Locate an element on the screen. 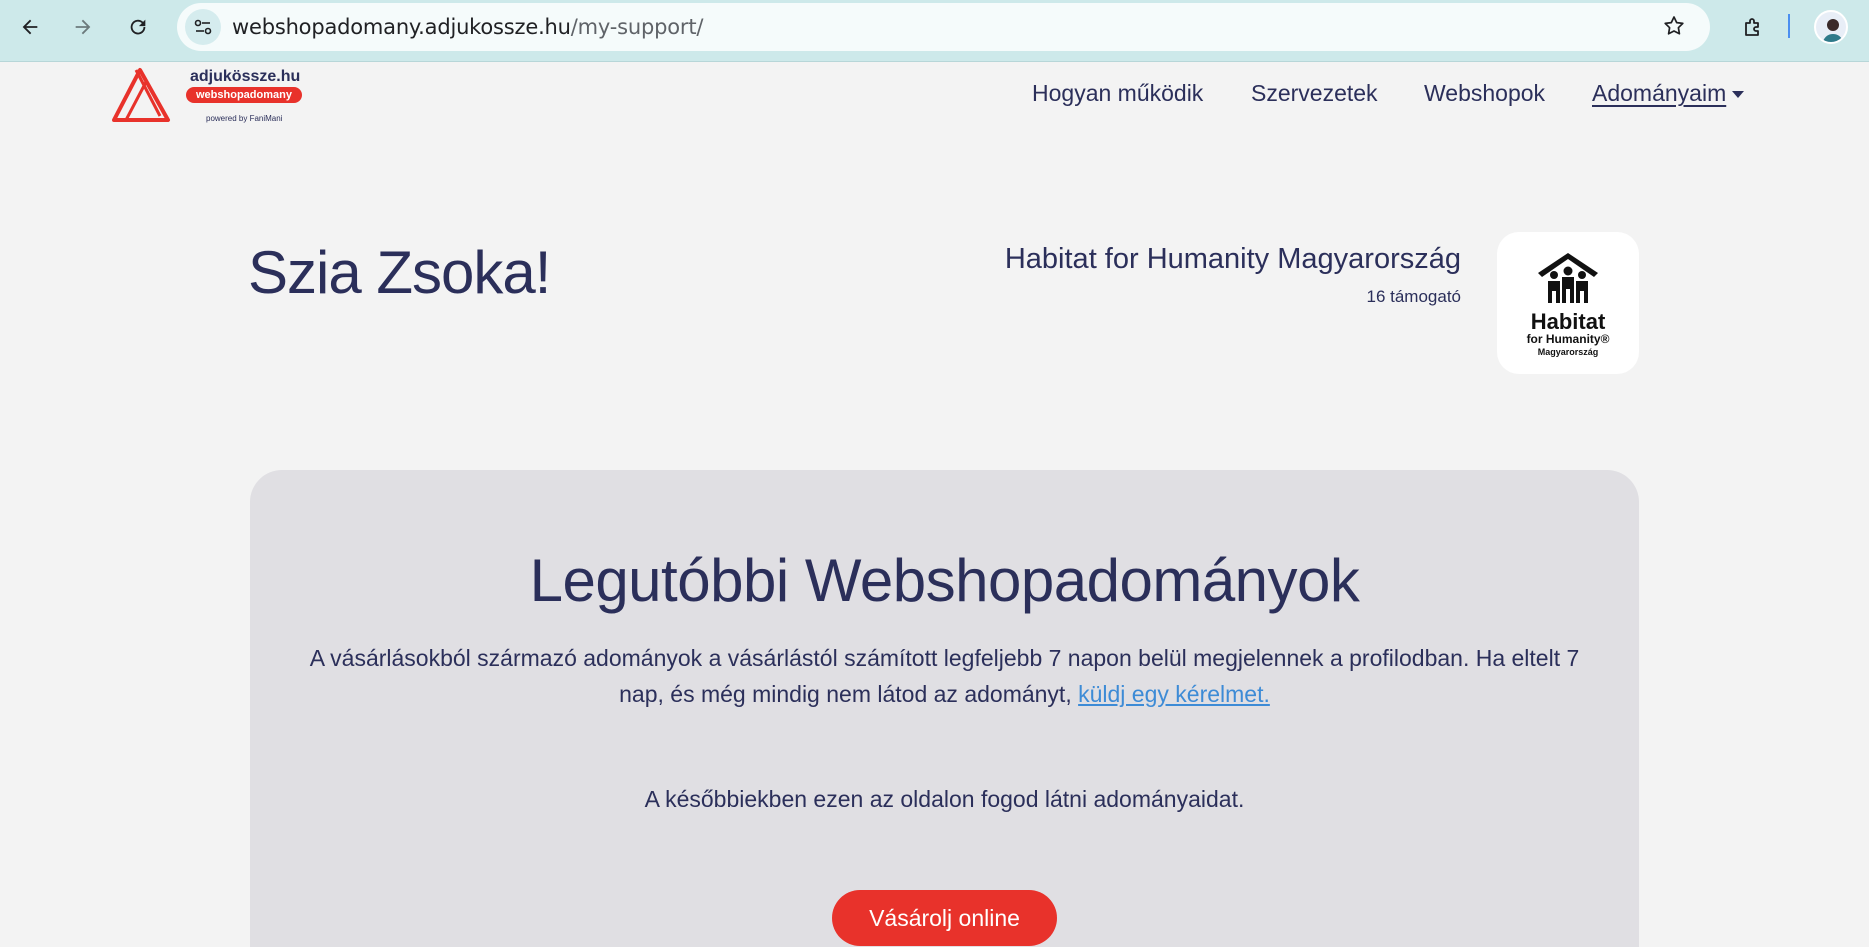  org-name: Habitat for Humanity Magyarország is located at coordinates (1233, 259).